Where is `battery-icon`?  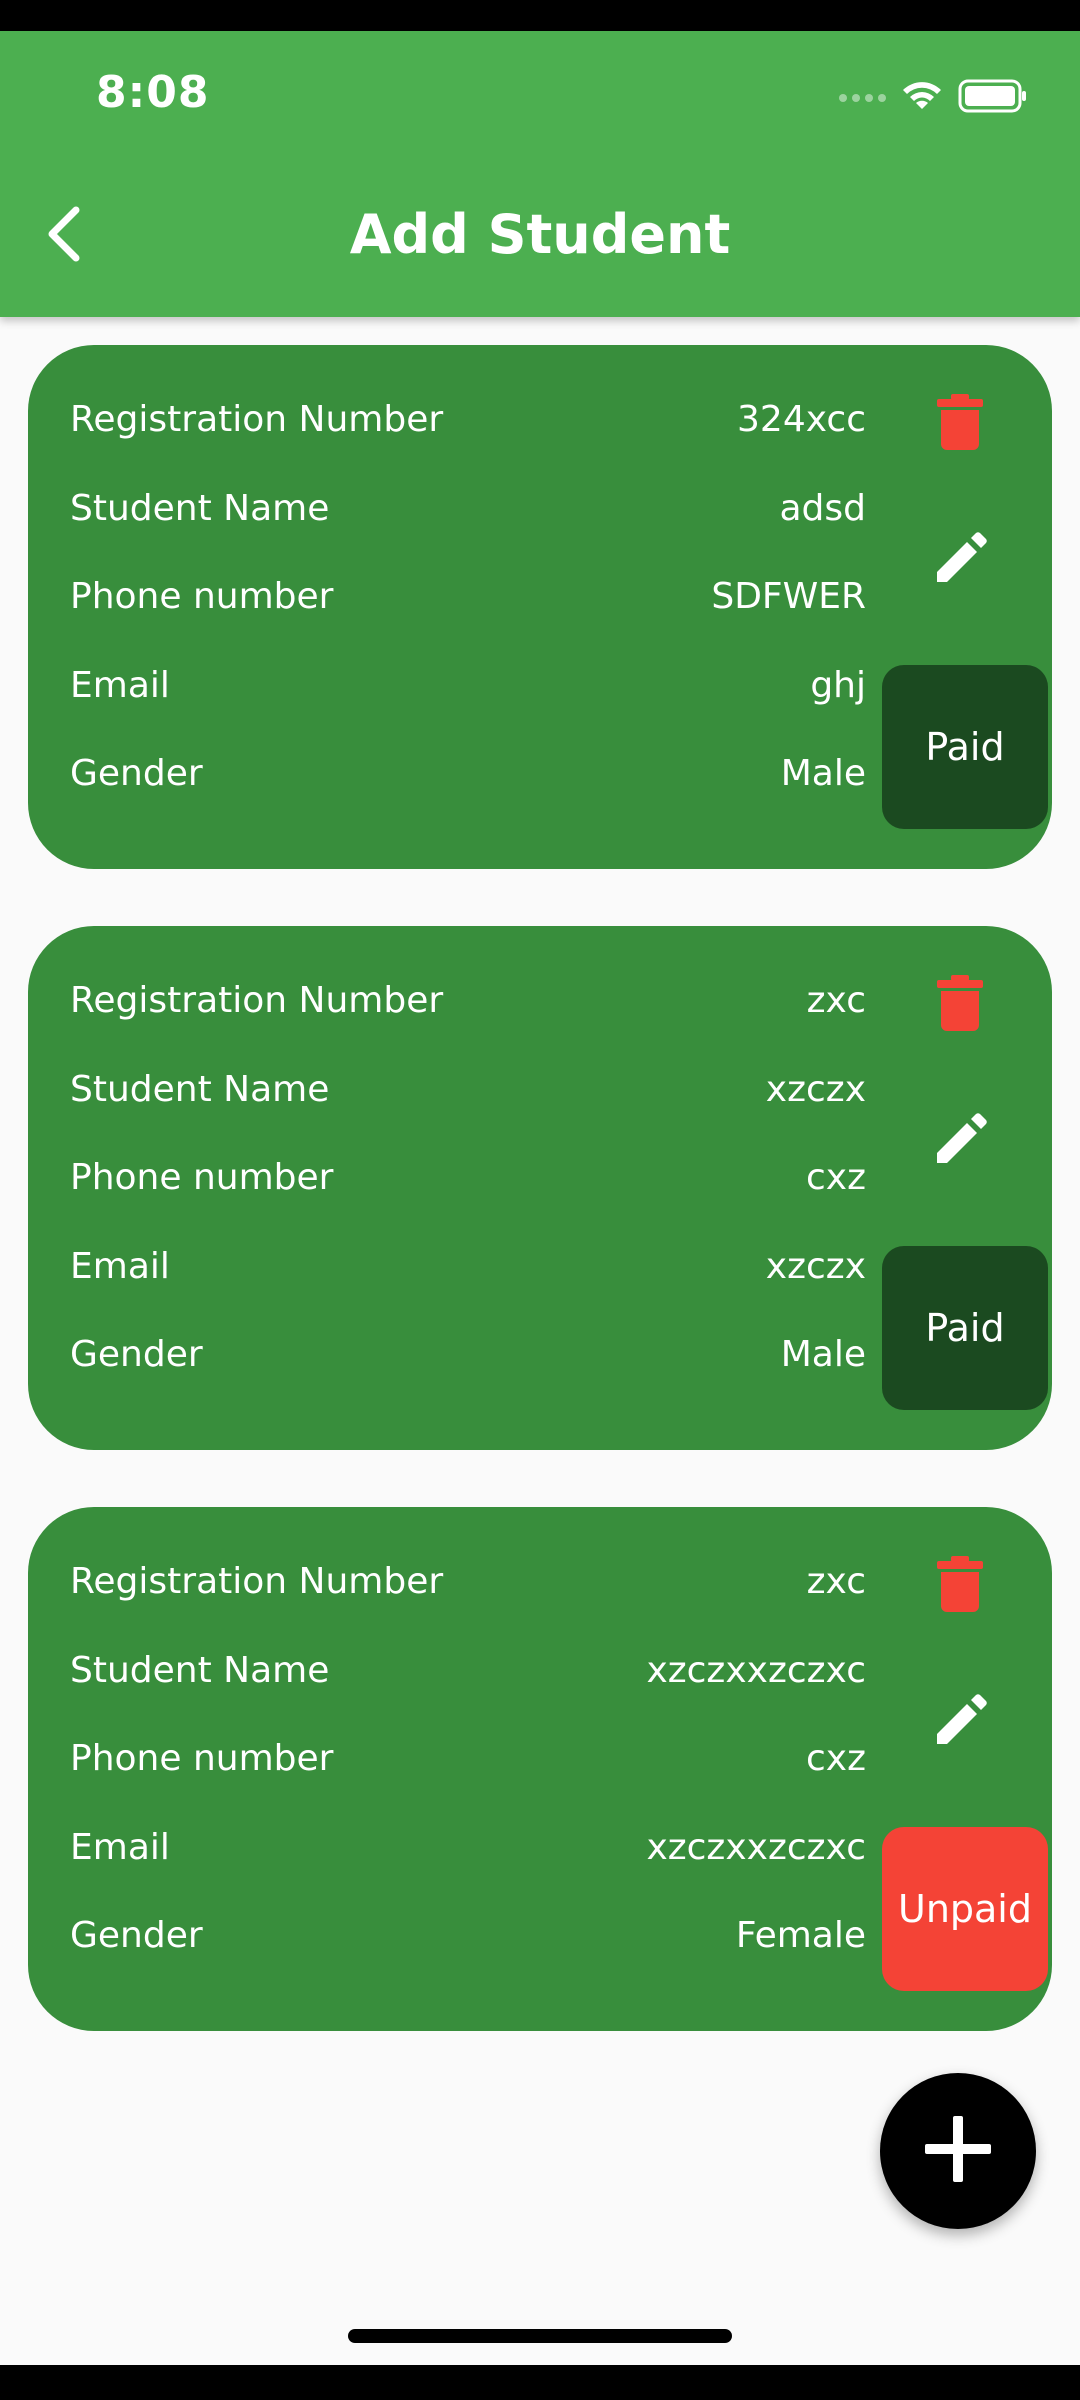
battery-icon is located at coordinates (993, 98).